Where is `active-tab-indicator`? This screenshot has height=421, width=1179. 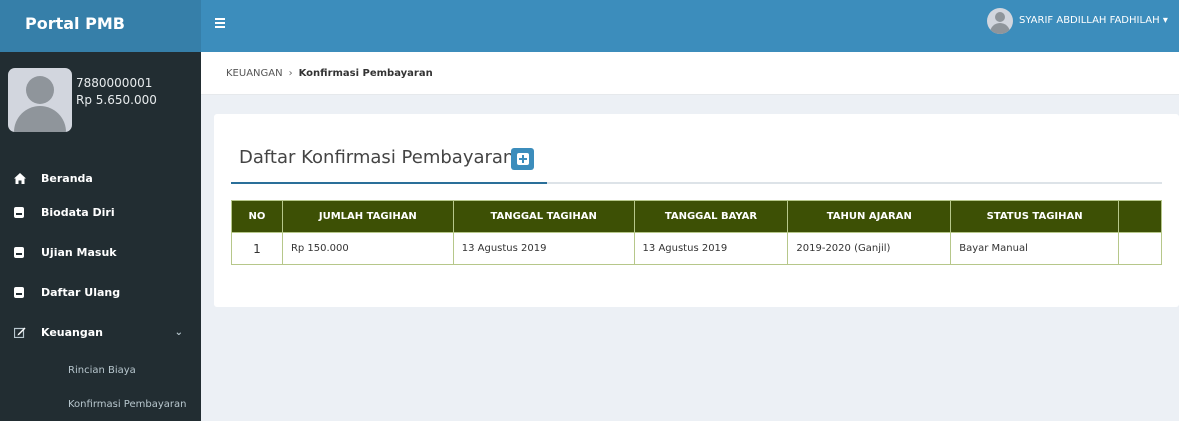 active-tab-indicator is located at coordinates (389, 183).